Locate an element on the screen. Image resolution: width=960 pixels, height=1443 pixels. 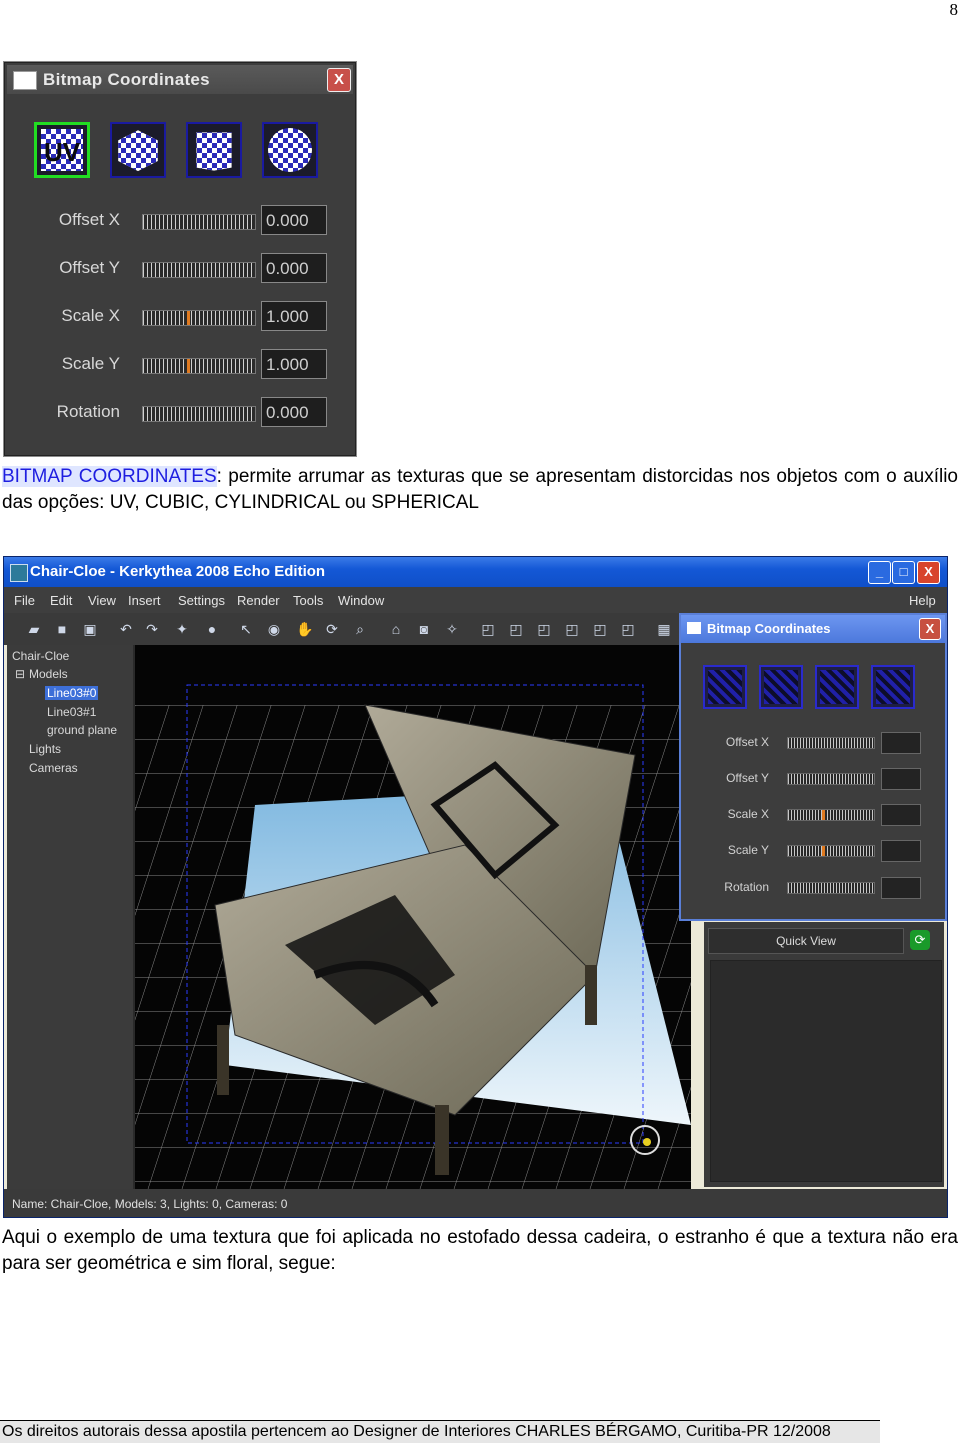
tree-item-line03-0: Line03#0 is located at coordinates (72, 693).